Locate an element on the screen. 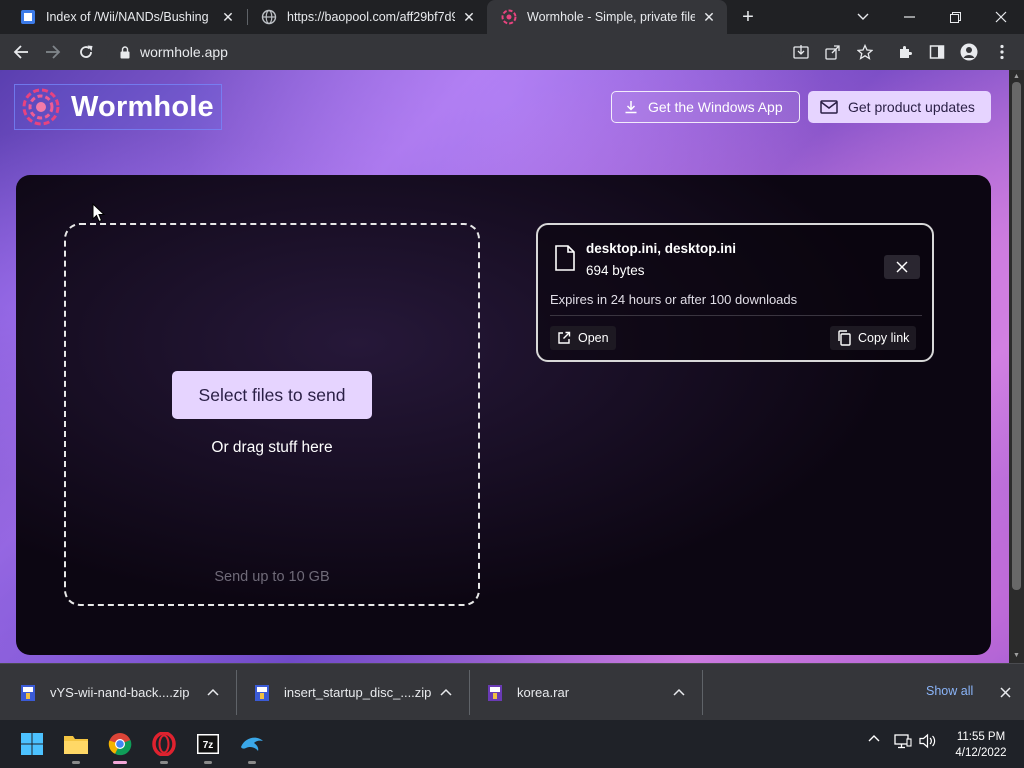 This screenshot has height=768, width=1024. tab-title: Index of /Wii/NANDs/Bushing is located at coordinates (127, 17).